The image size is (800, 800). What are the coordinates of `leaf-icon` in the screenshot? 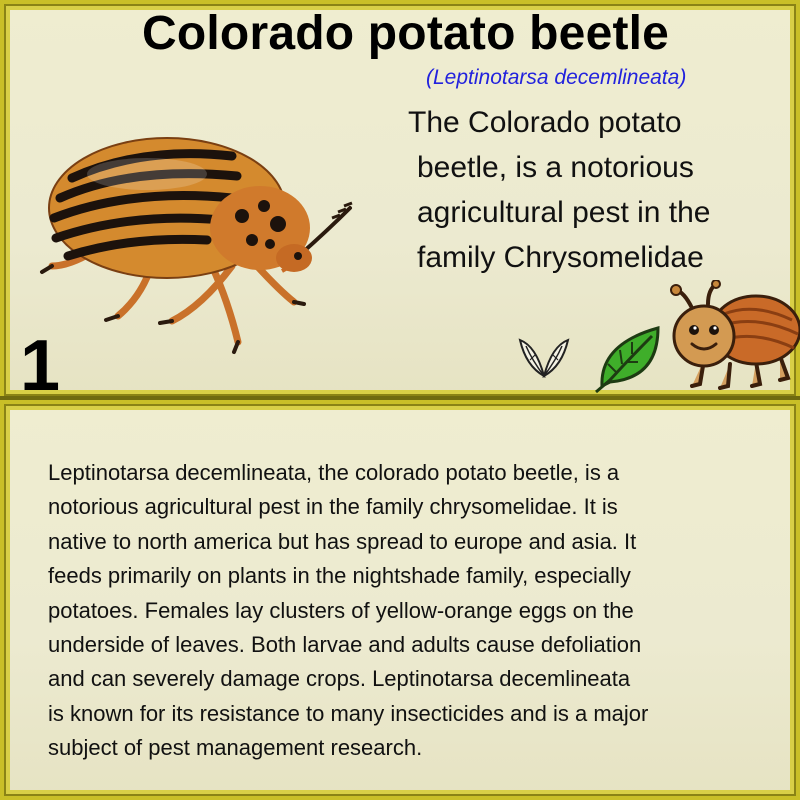 It's located at (627, 360).